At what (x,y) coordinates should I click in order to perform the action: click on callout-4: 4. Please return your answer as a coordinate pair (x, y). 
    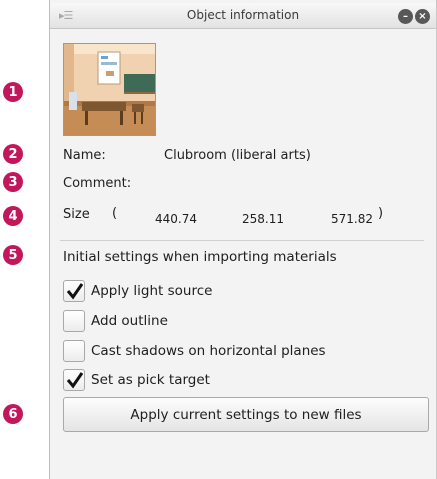
    Looking at the image, I should click on (13, 216).